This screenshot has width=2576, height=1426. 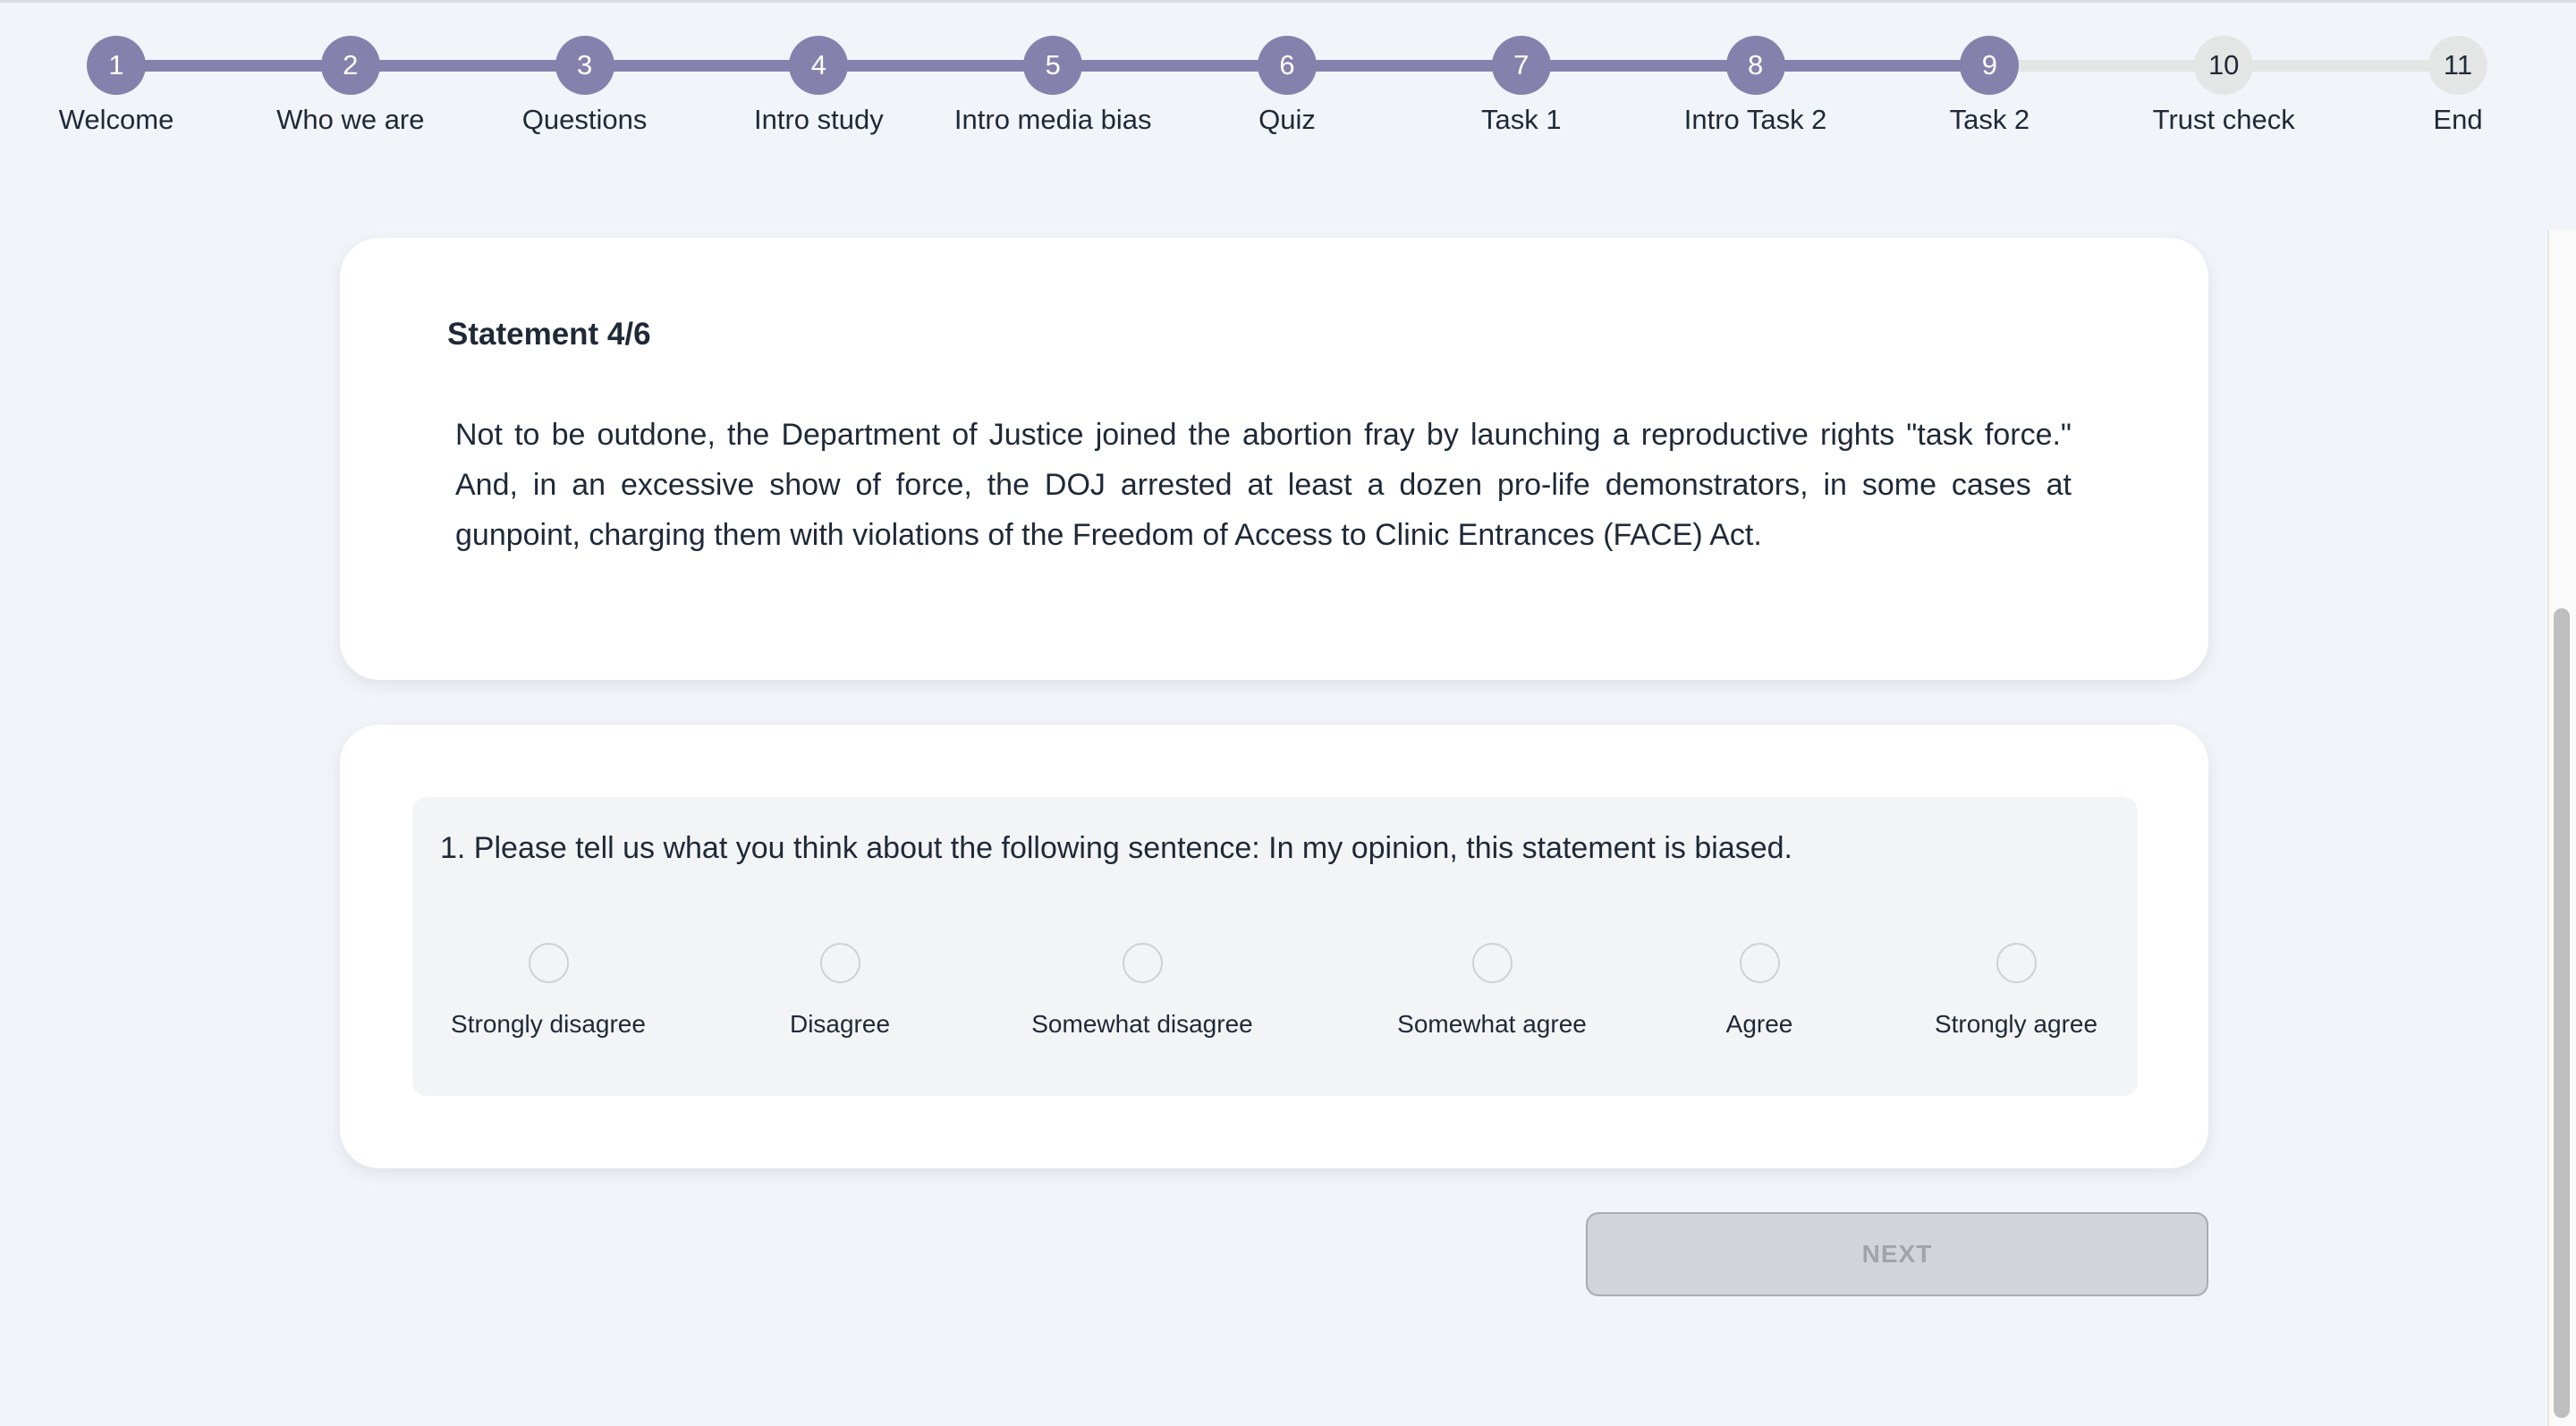 What do you see at coordinates (1287, 65) in the screenshot?
I see `step-number-circle: 6` at bounding box center [1287, 65].